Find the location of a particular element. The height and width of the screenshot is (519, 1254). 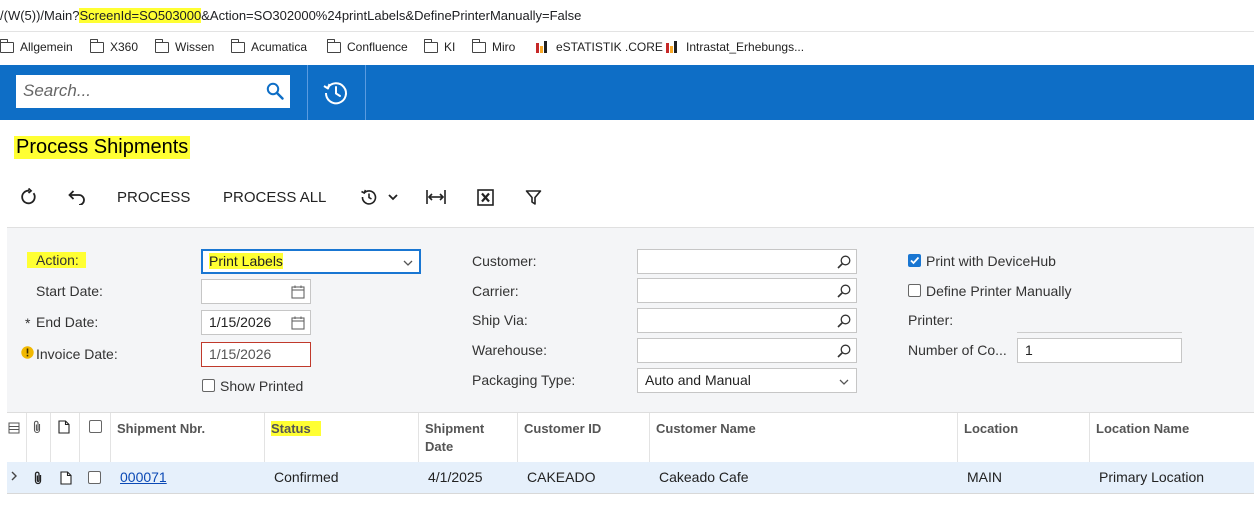

search-box is located at coordinates (153, 91).